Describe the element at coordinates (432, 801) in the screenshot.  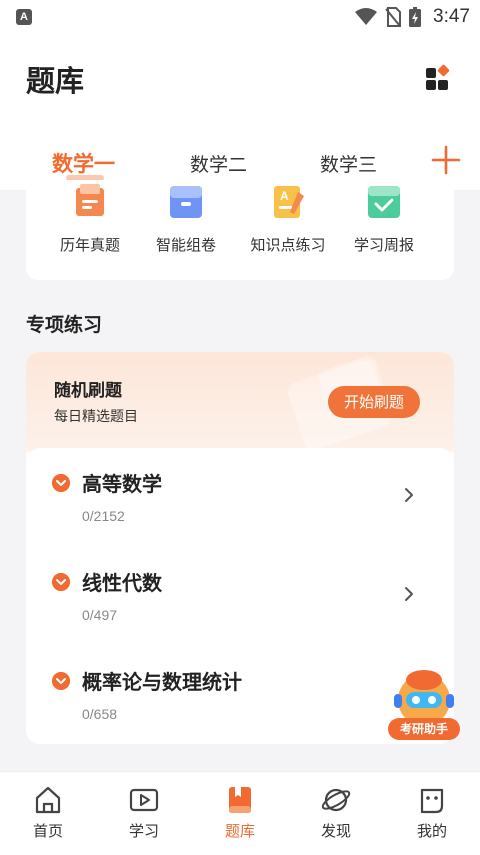
I see `profile-face-icon` at that location.